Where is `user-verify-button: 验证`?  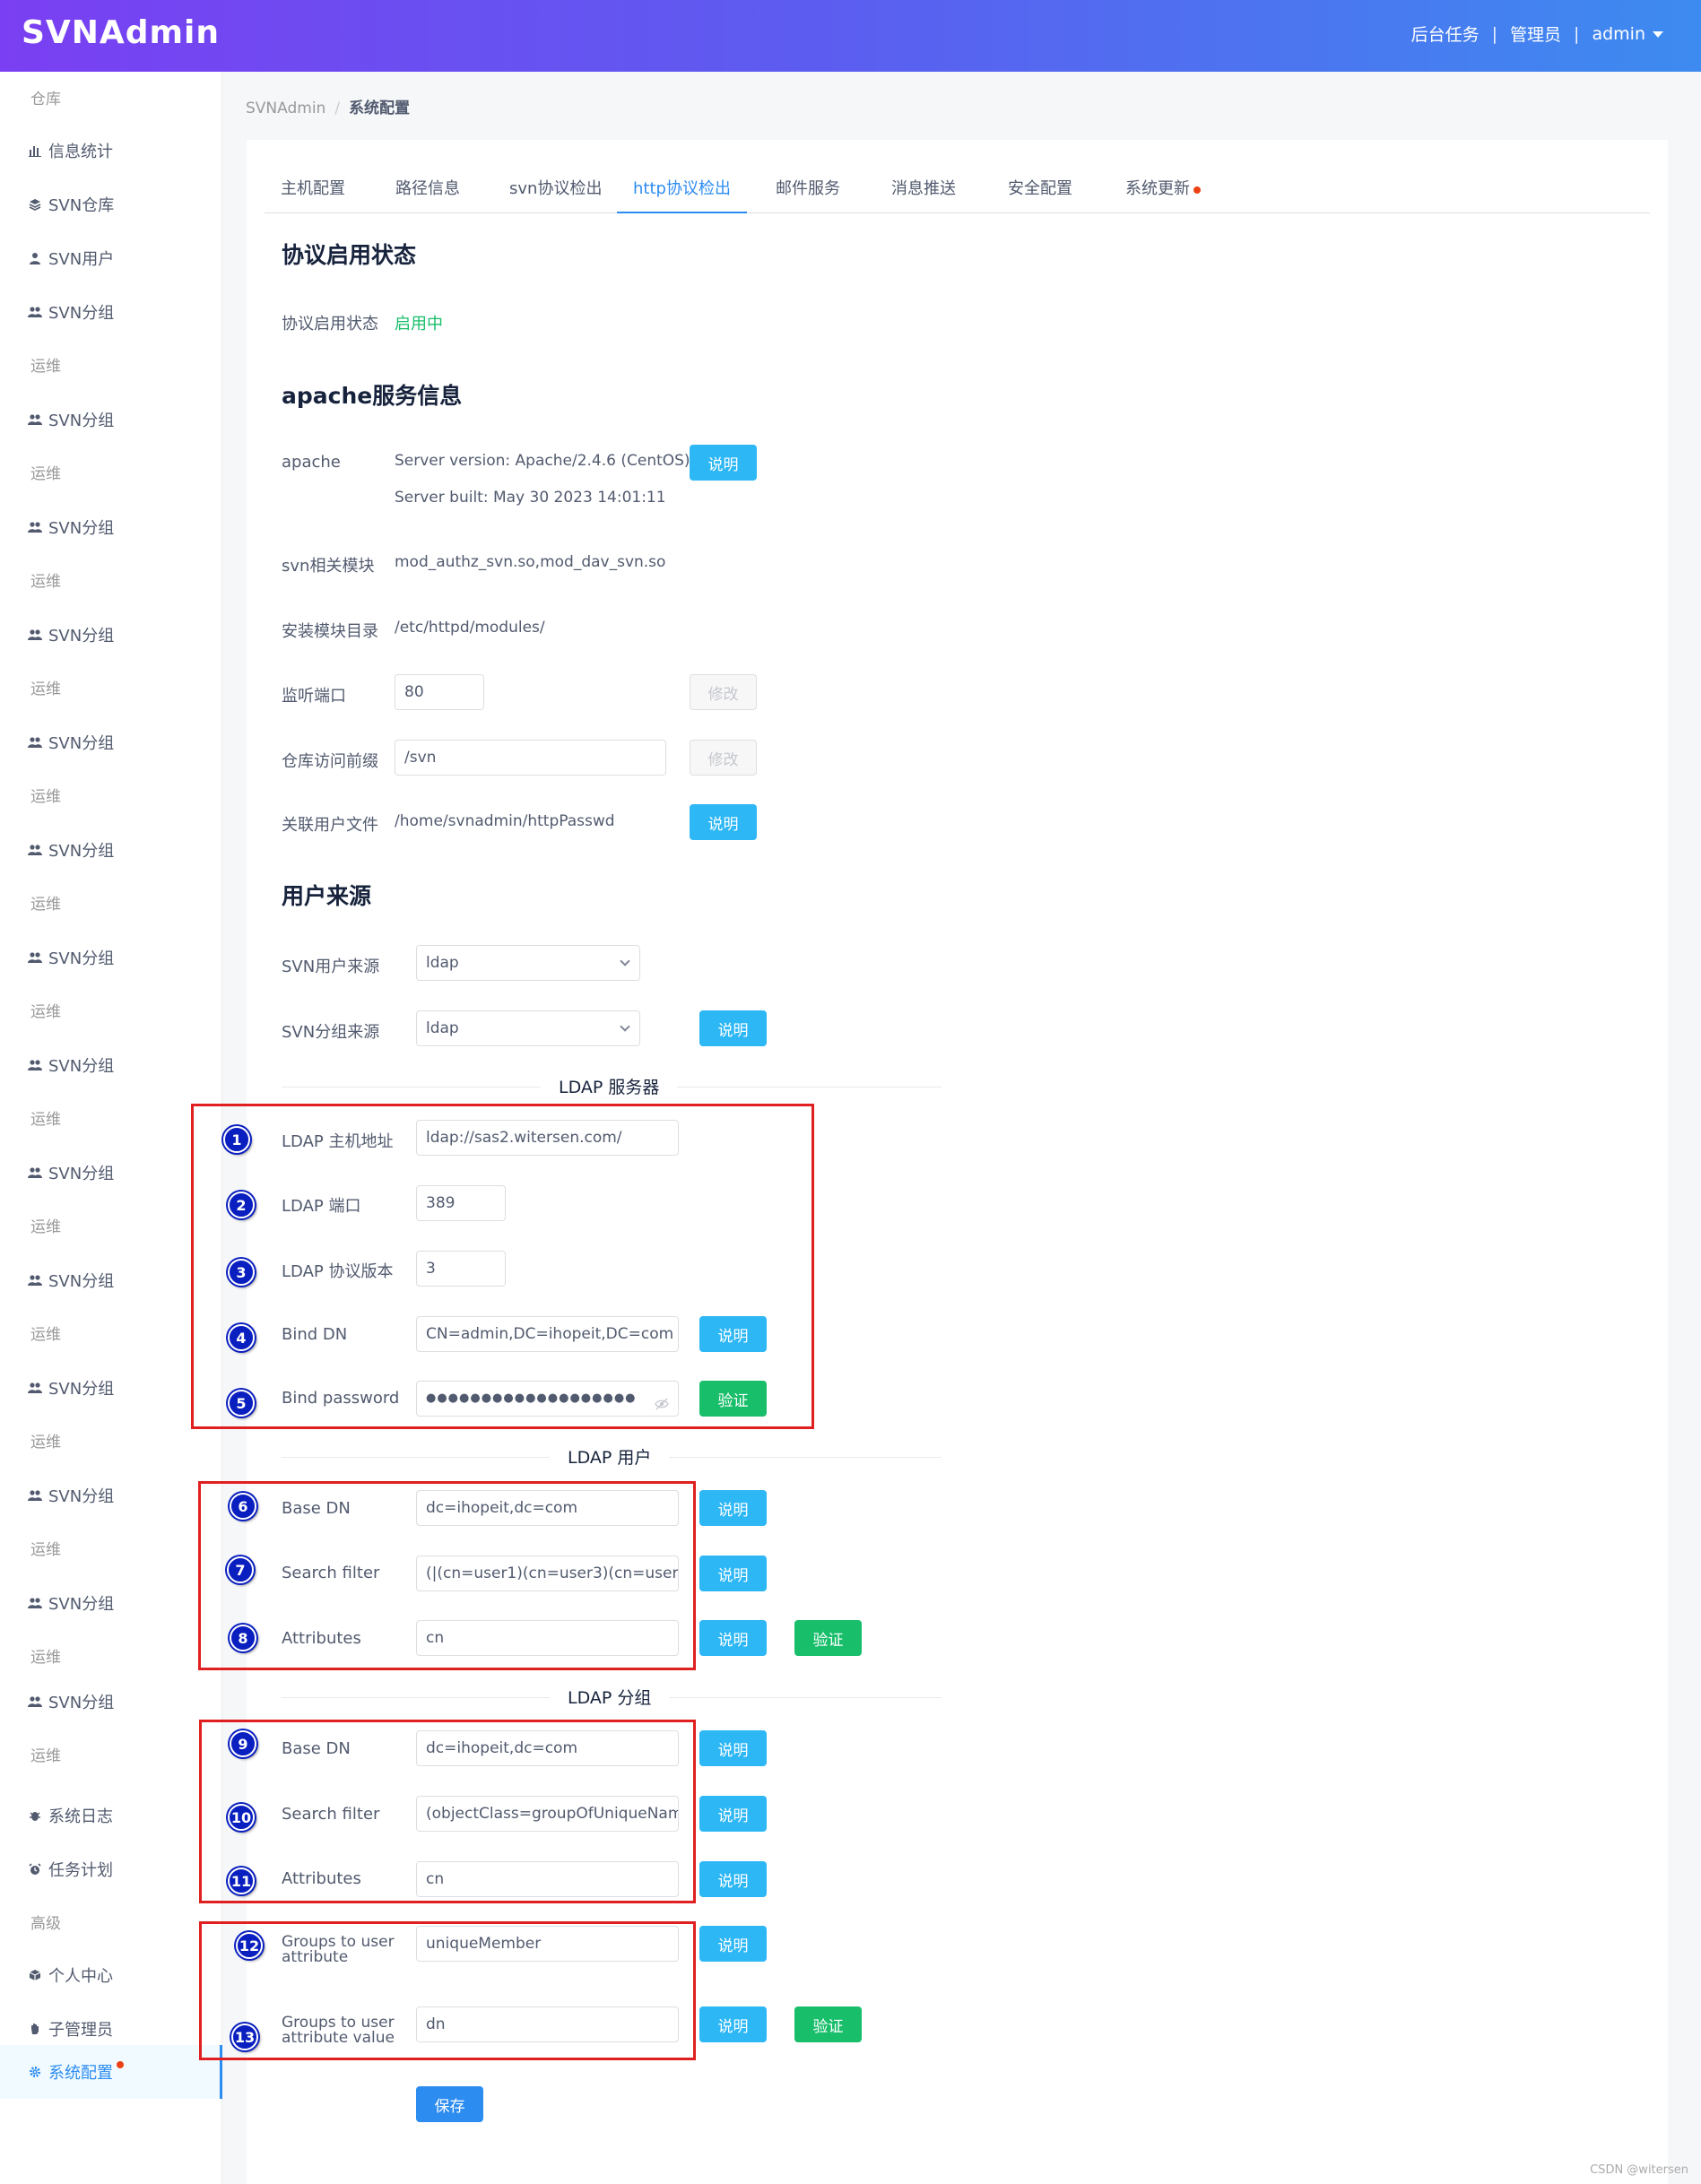 user-verify-button: 验证 is located at coordinates (828, 1638).